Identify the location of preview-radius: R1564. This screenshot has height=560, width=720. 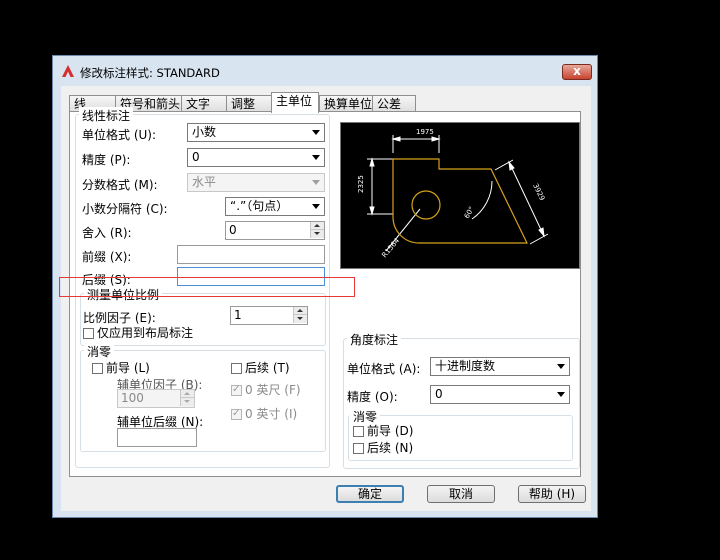
(390, 247).